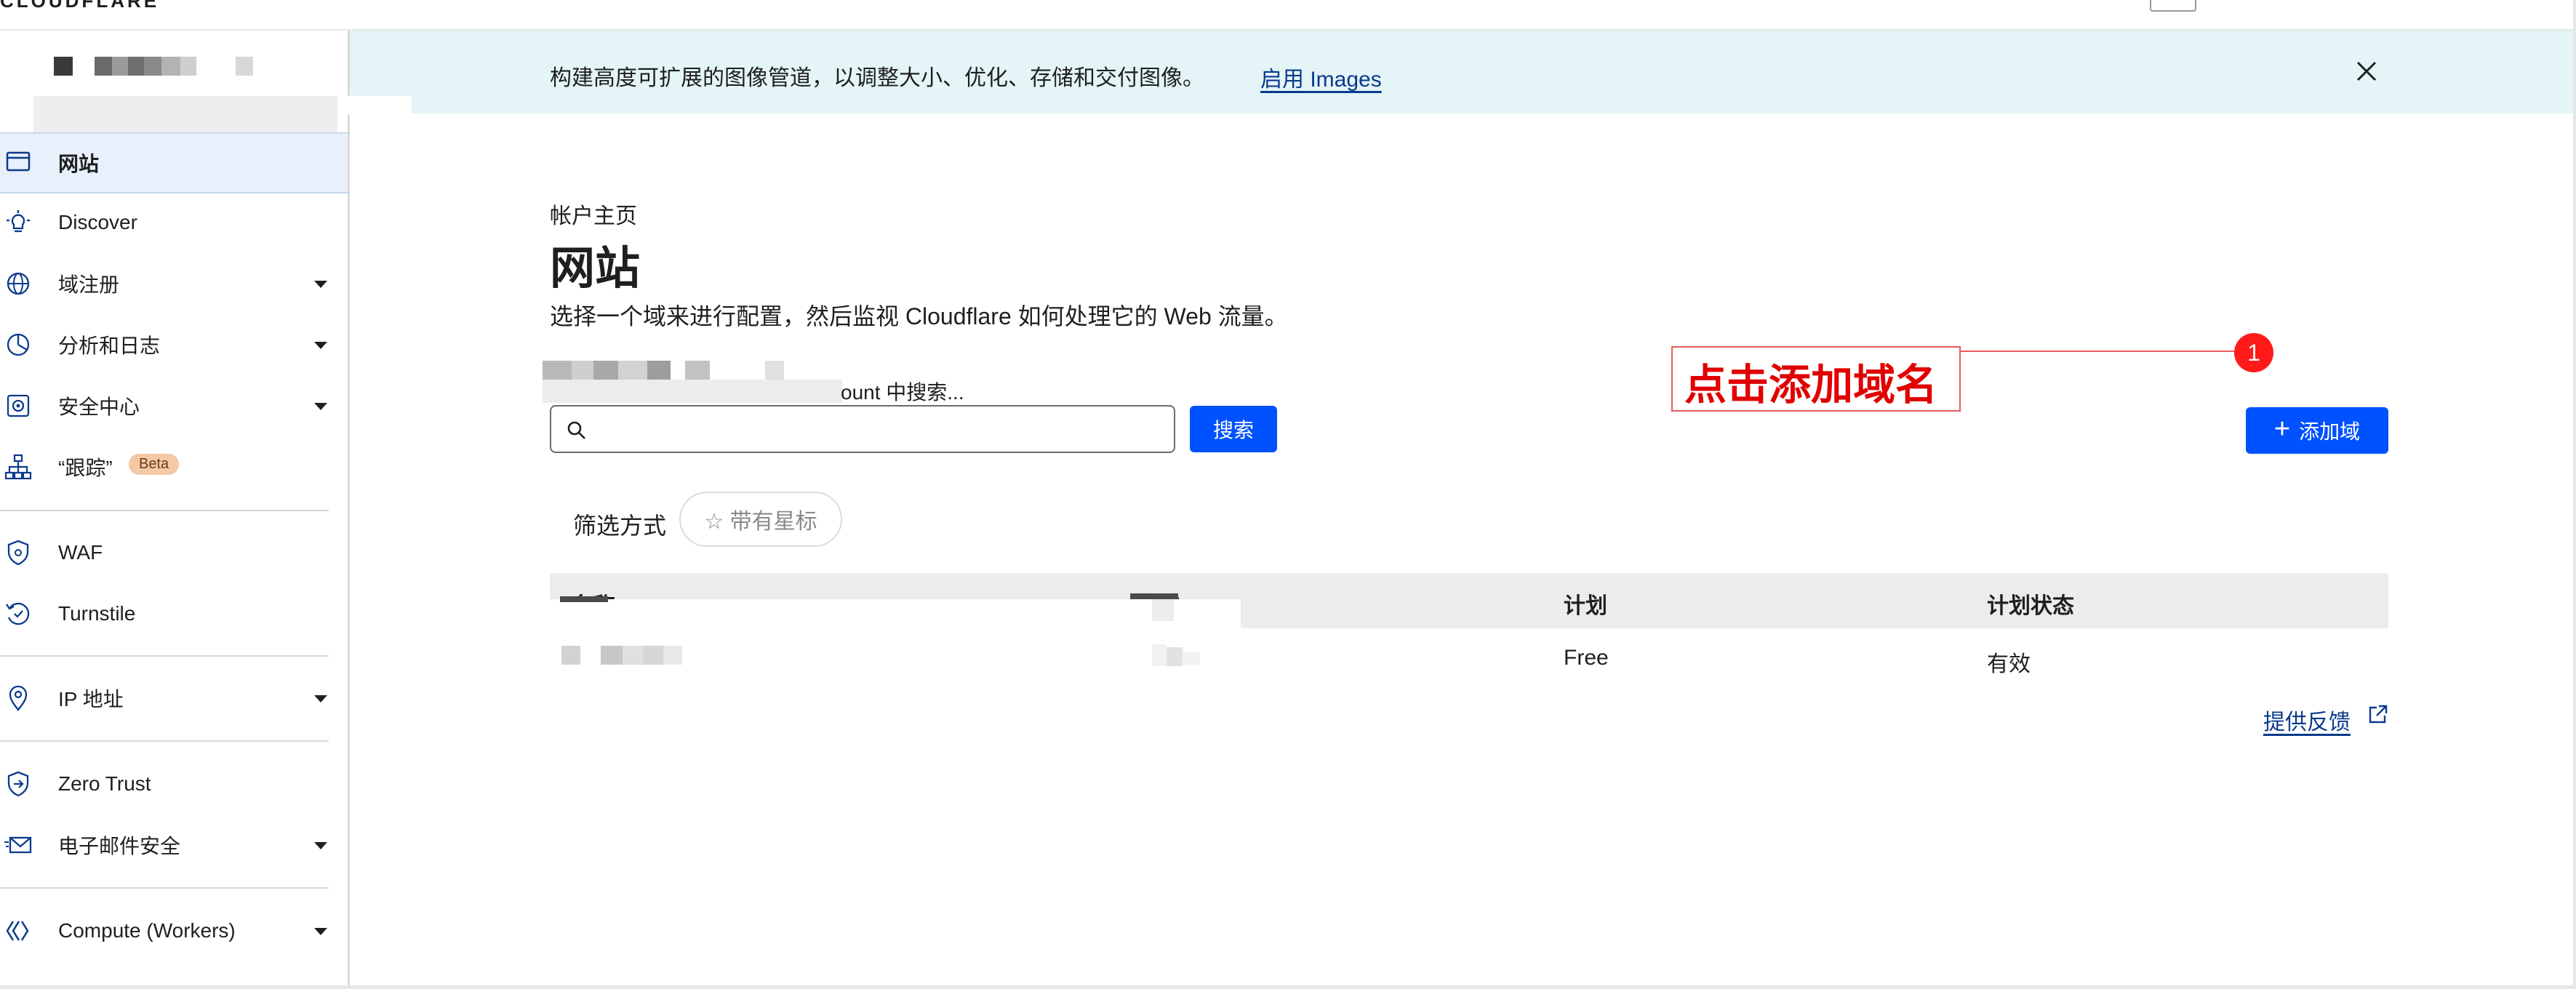 The width and height of the screenshot is (2576, 989). Describe the element at coordinates (18, 467) in the screenshot. I see `sitemap-icon` at that location.